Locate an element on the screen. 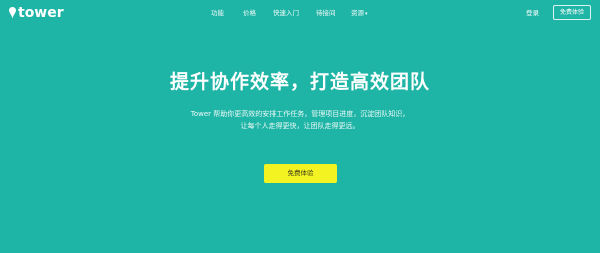  chevron-down-icon: ▾ is located at coordinates (366, 14).